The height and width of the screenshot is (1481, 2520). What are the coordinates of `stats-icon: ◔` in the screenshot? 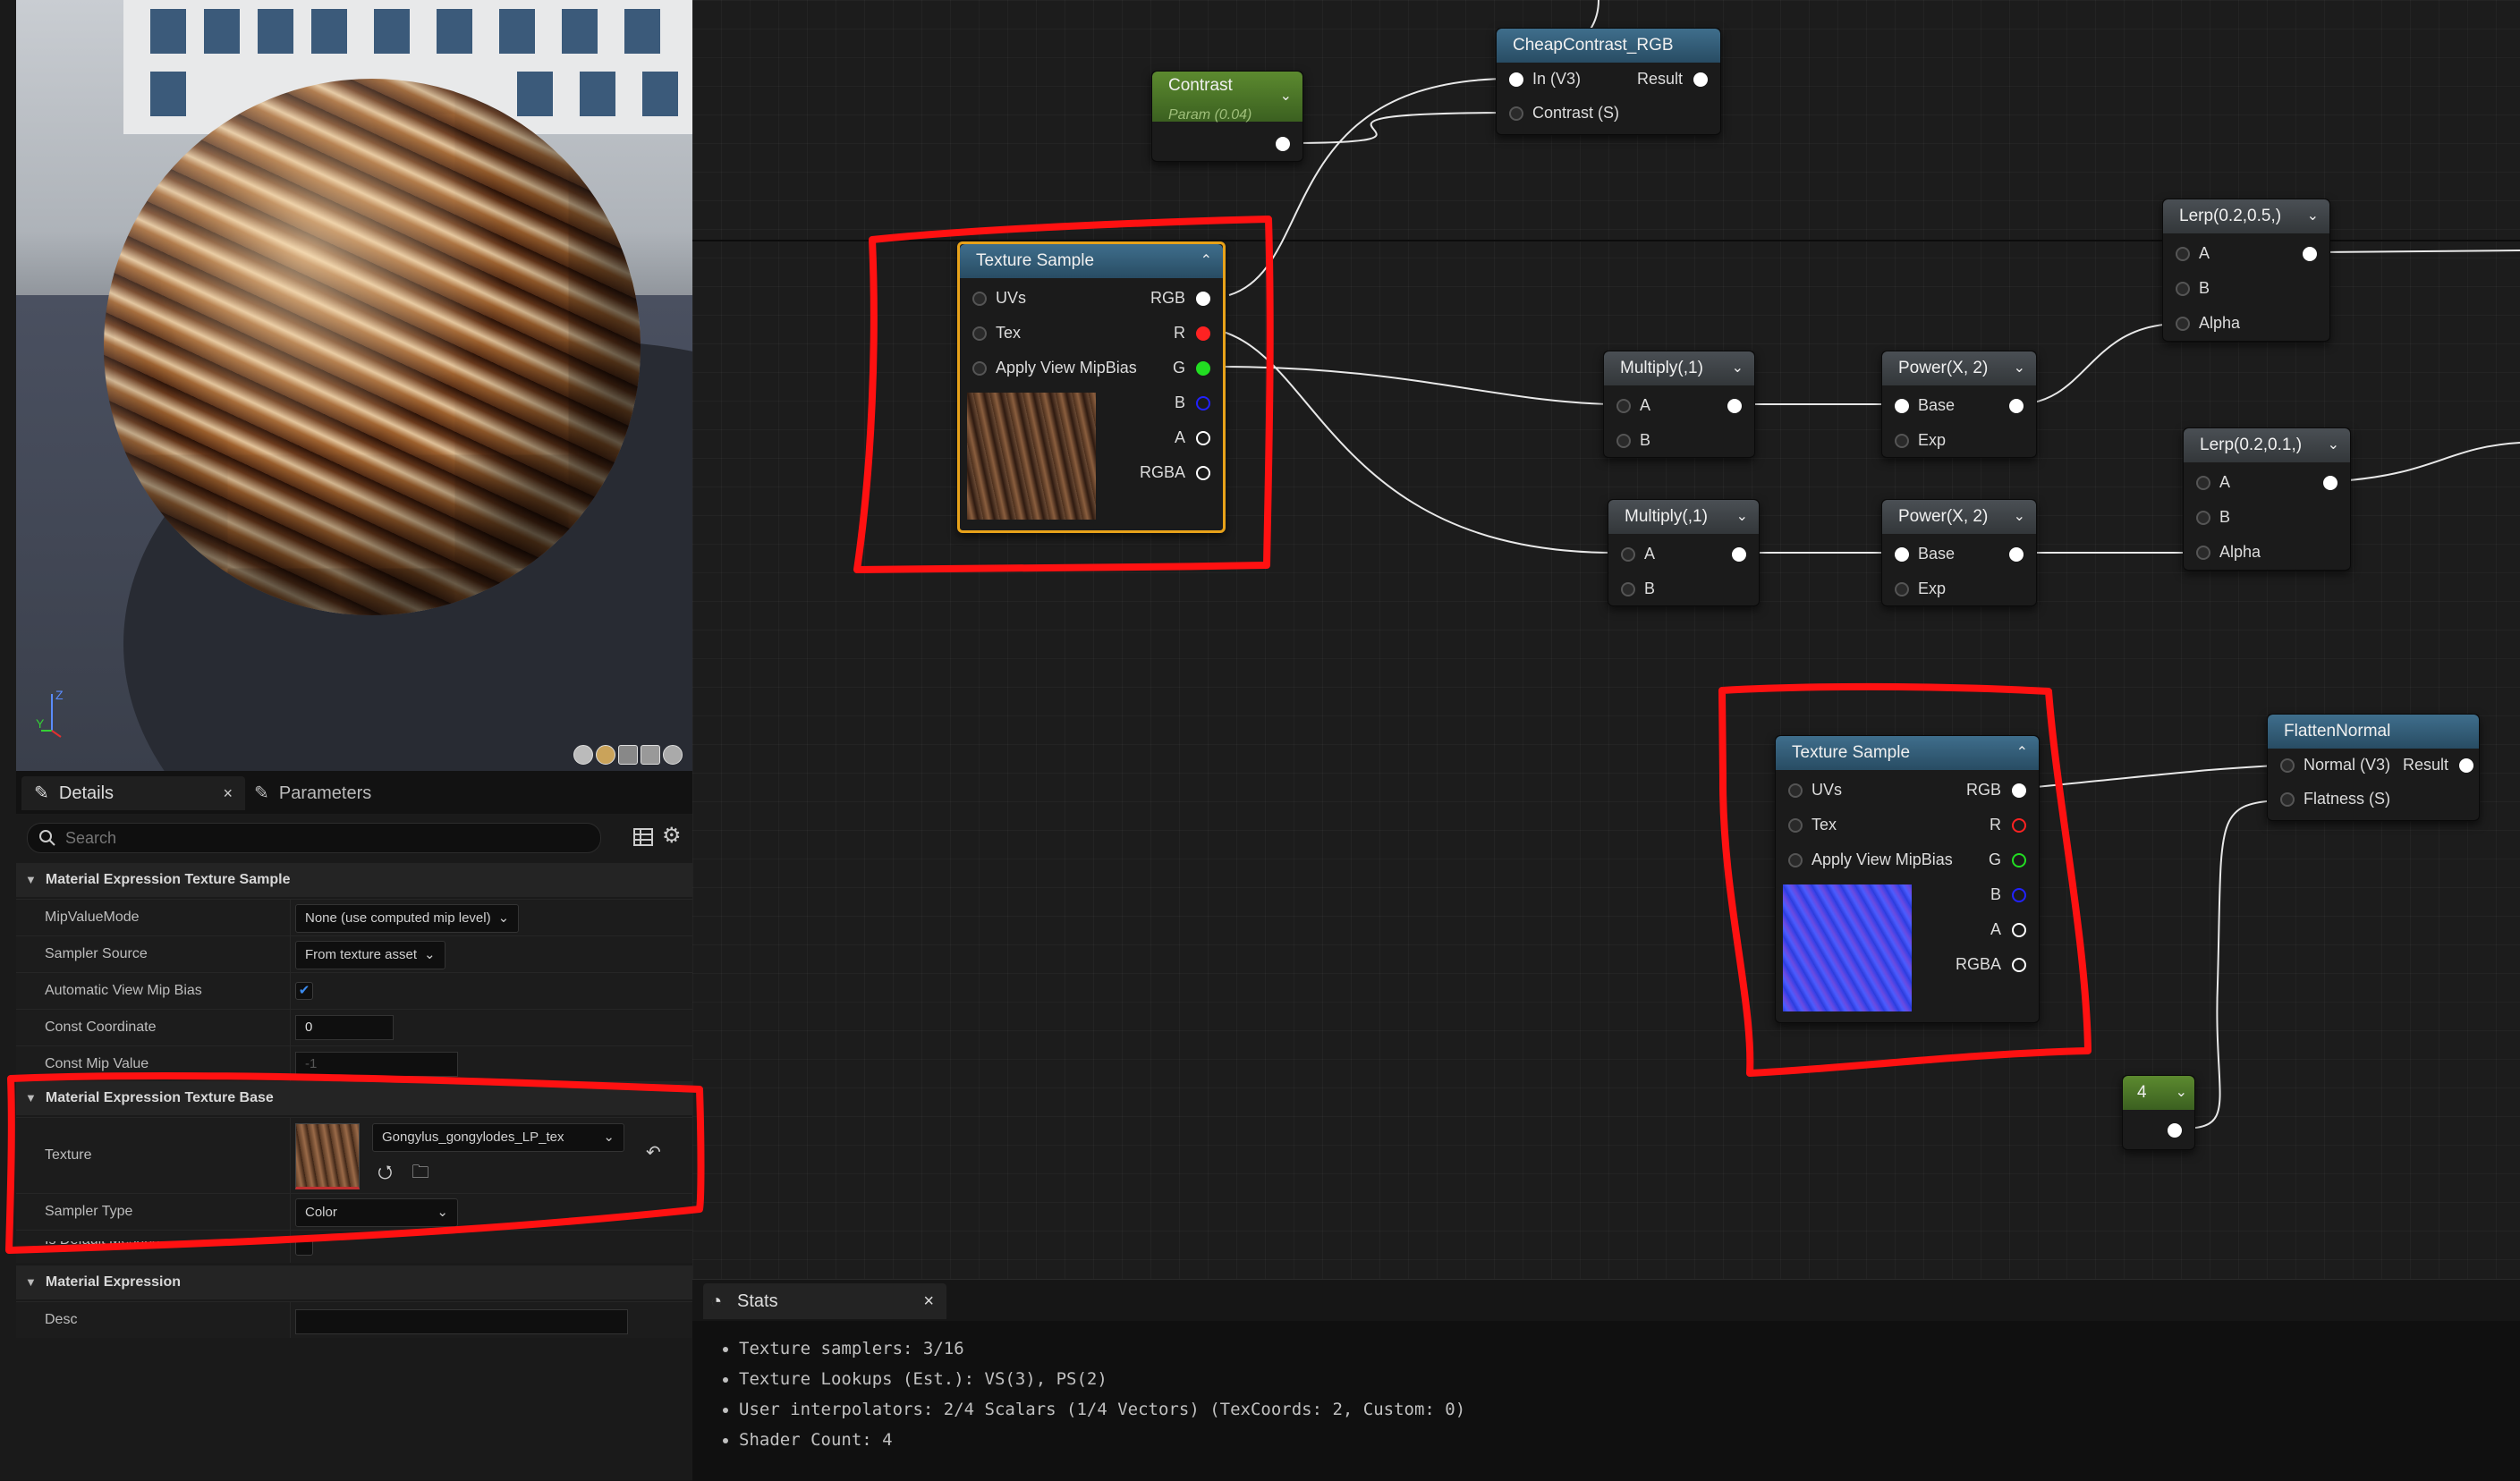 It's located at (716, 1301).